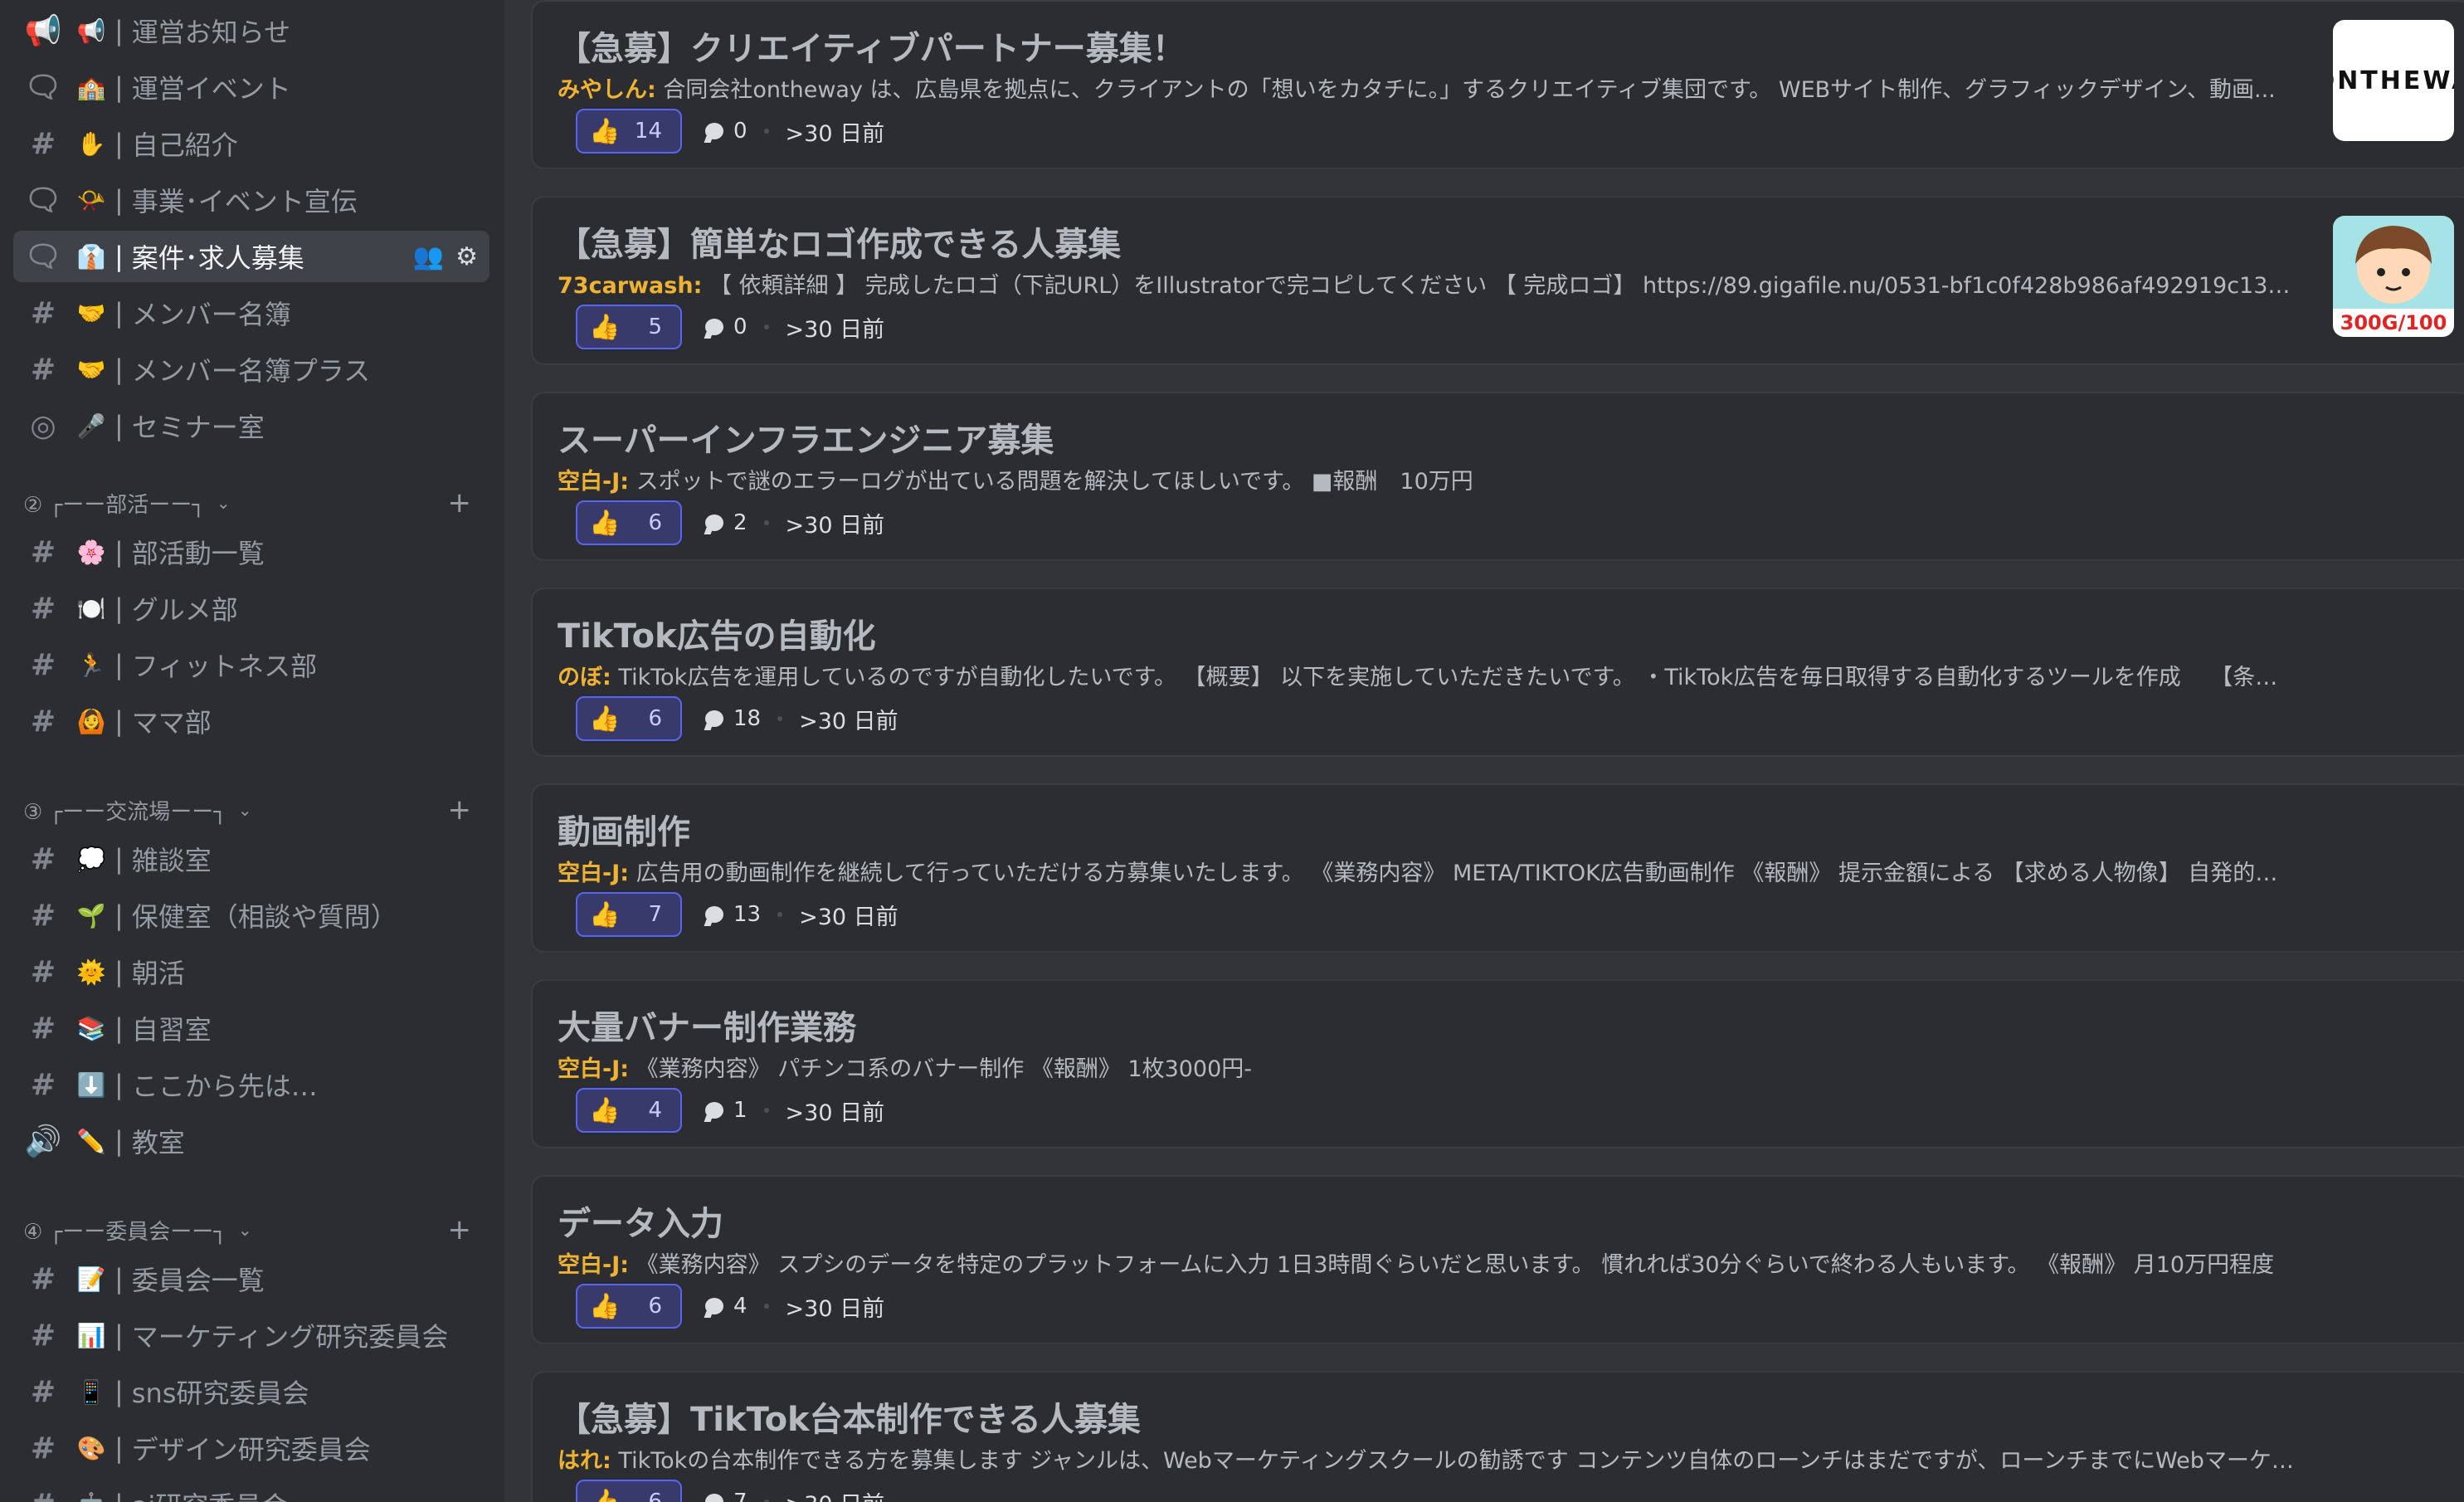 The height and width of the screenshot is (1502, 2464). What do you see at coordinates (244, 1230) in the screenshot?
I see `chevron-down-icon: ⌄` at bounding box center [244, 1230].